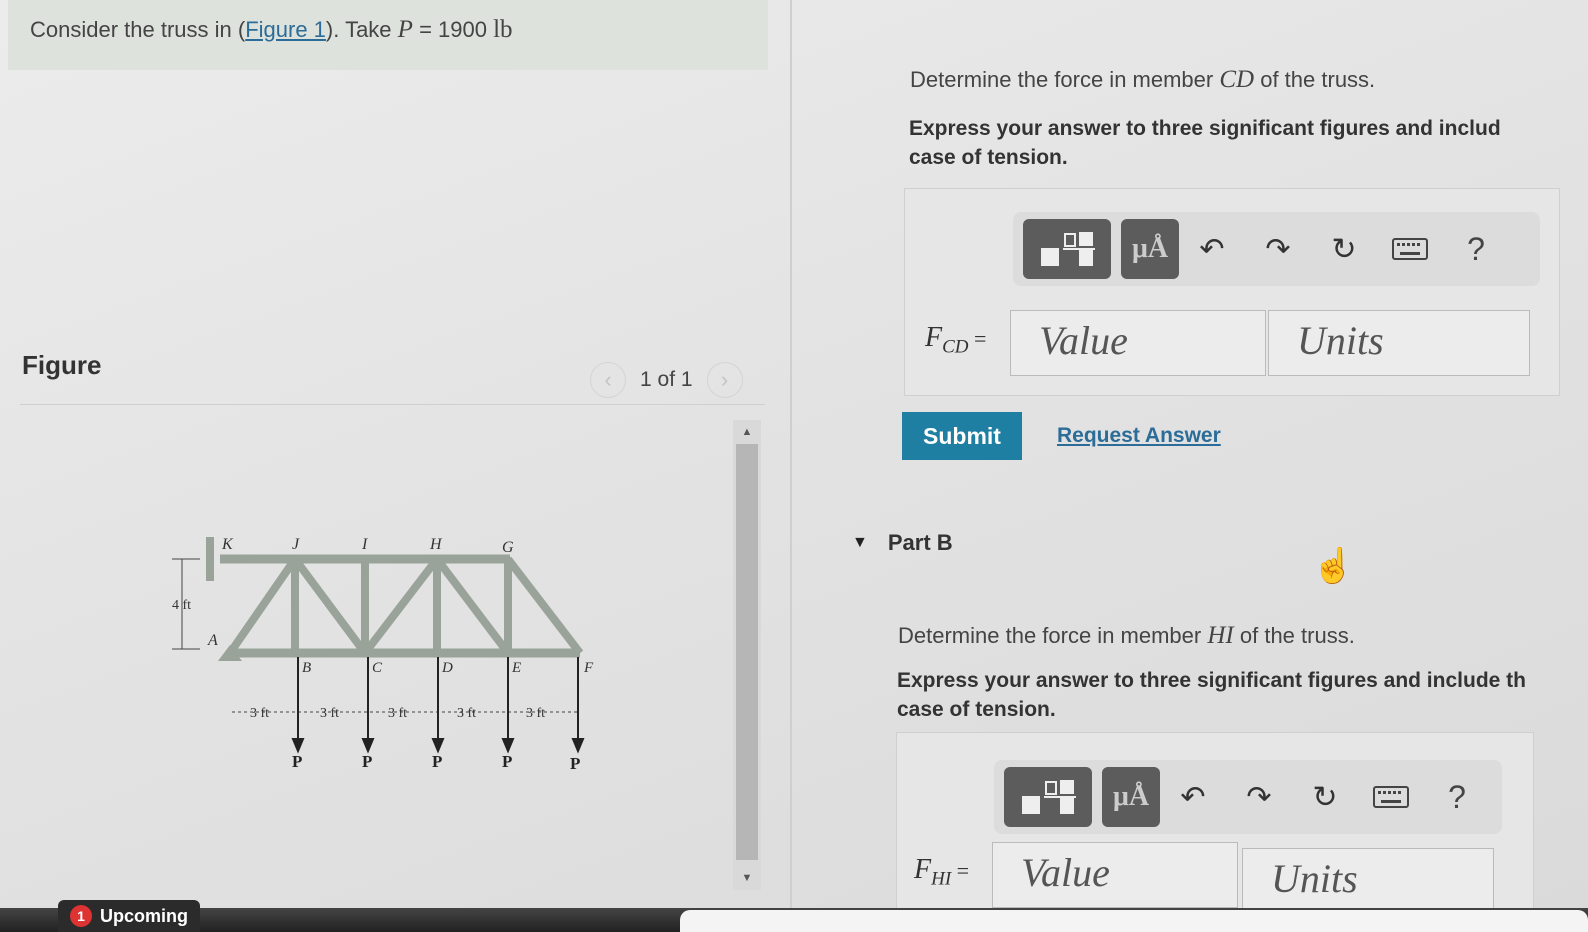 The width and height of the screenshot is (1588, 932). Describe the element at coordinates (306, 668) in the screenshot. I see `node-b: B` at that location.